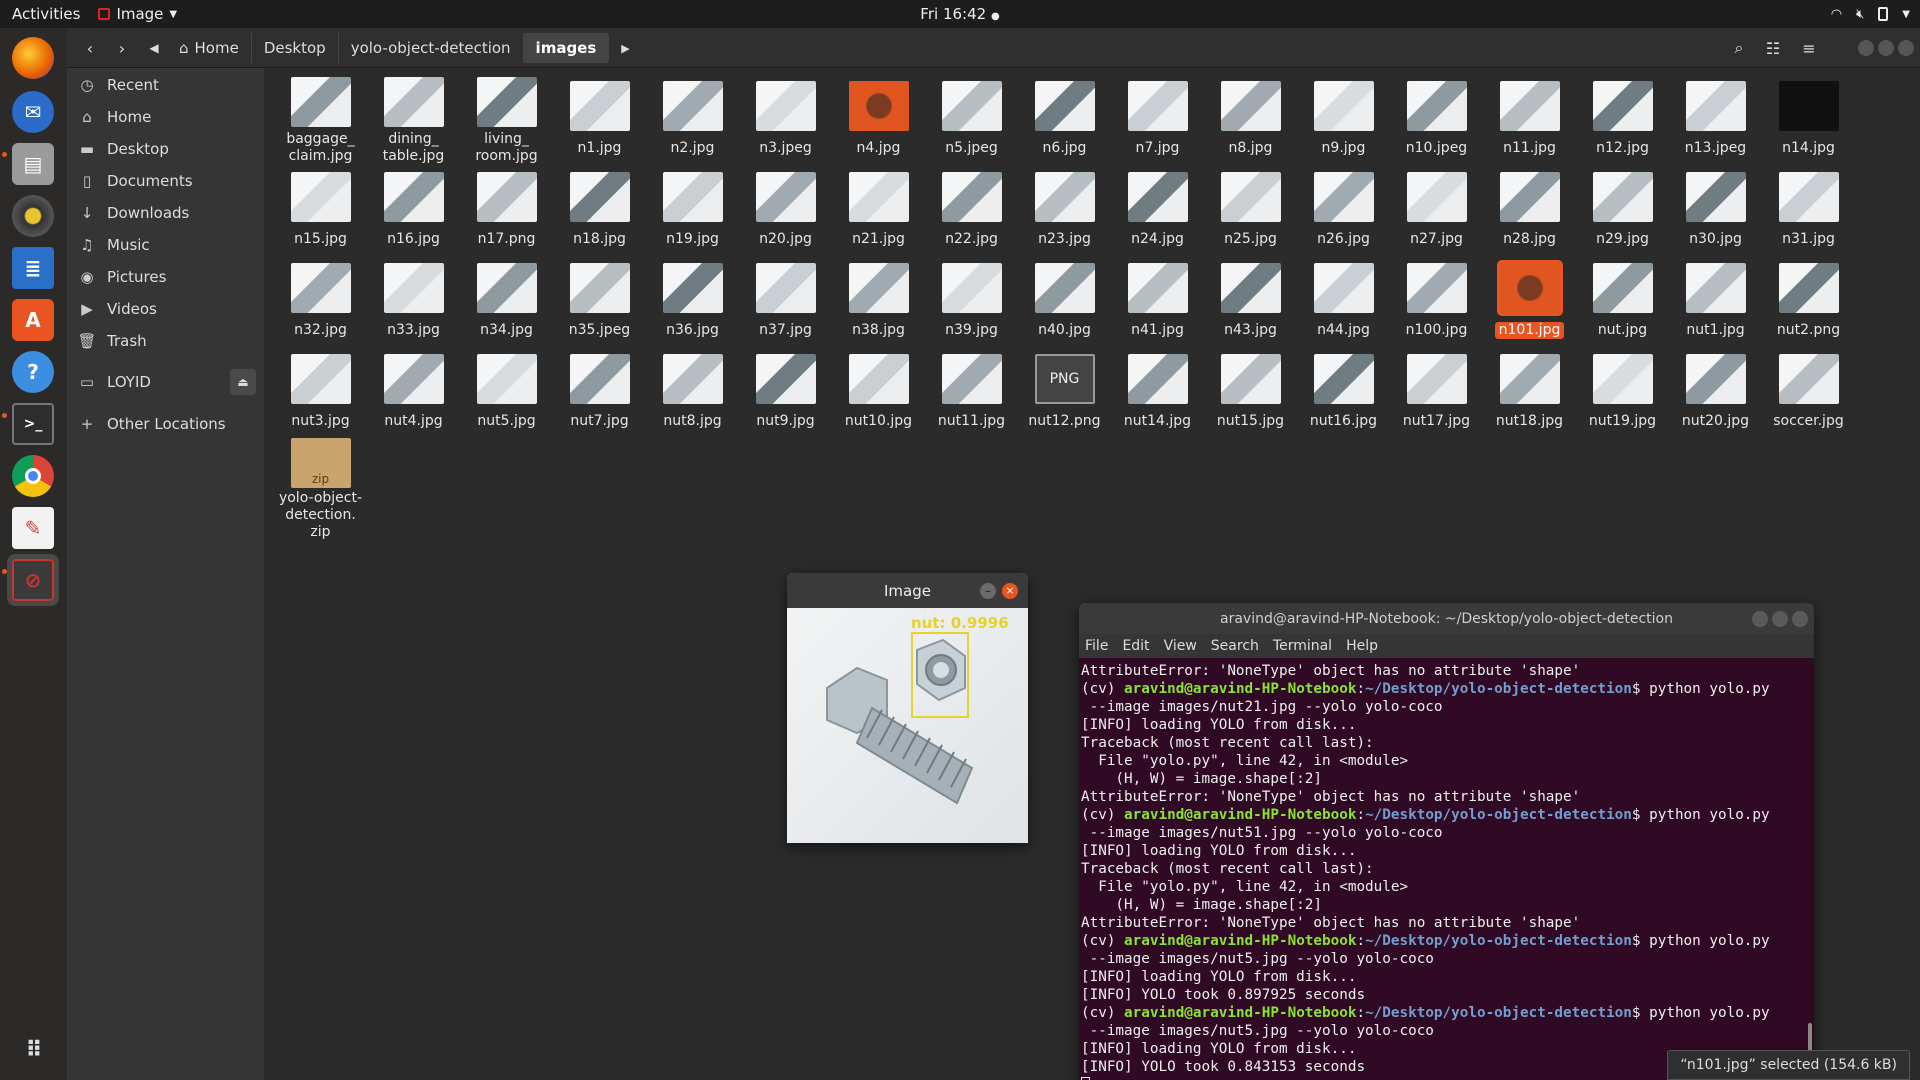 The height and width of the screenshot is (1080, 1920). What do you see at coordinates (785, 301) in the screenshot?
I see `file-item: n37.jpg` at bounding box center [785, 301].